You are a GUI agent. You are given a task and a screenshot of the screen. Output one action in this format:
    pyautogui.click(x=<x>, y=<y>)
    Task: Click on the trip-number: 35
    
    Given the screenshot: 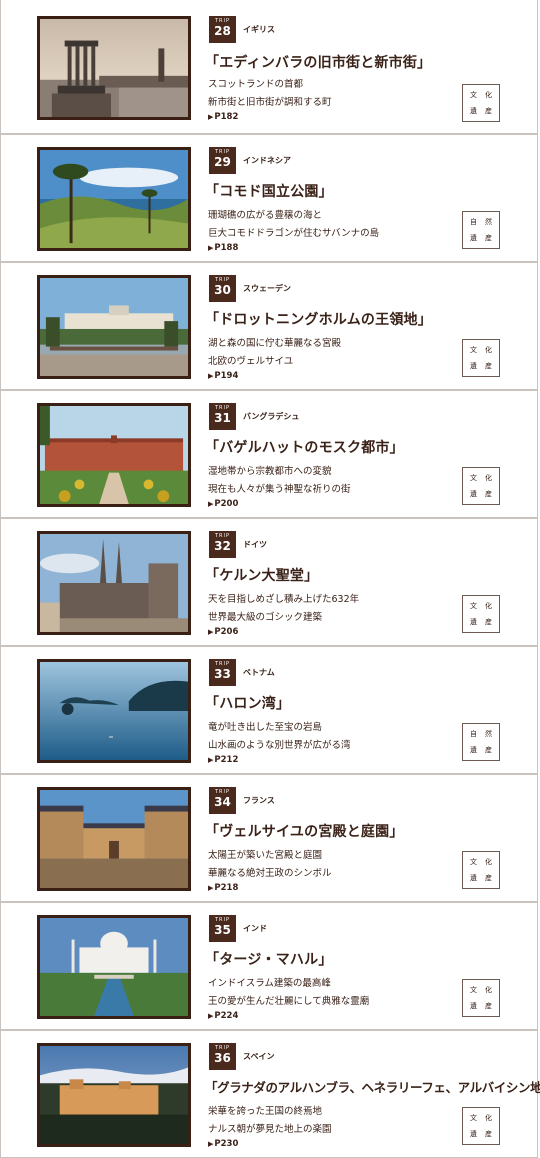 What is the action you would take?
    pyautogui.click(x=222, y=930)
    